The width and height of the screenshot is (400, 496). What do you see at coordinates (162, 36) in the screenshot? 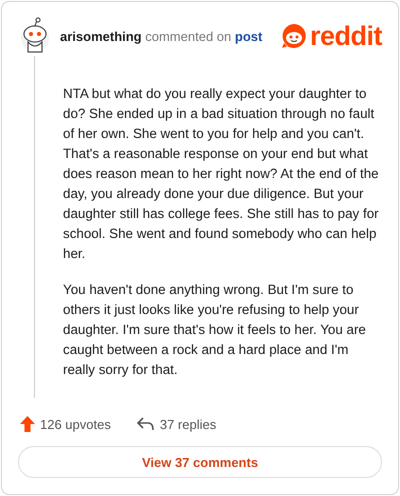
I see `comment-byline: arisomething commented on post` at bounding box center [162, 36].